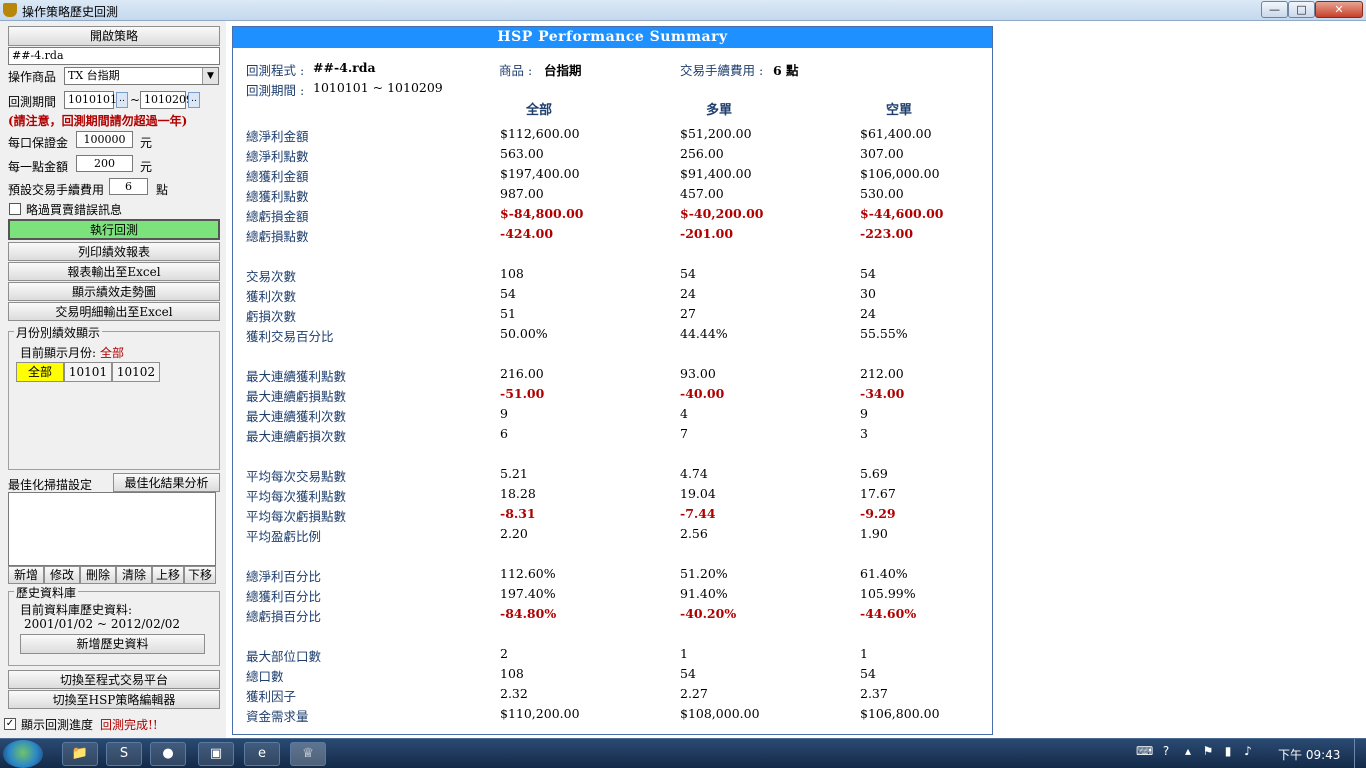 The image size is (1366, 768). I want to click on edit-button: 修改, so click(62, 575).